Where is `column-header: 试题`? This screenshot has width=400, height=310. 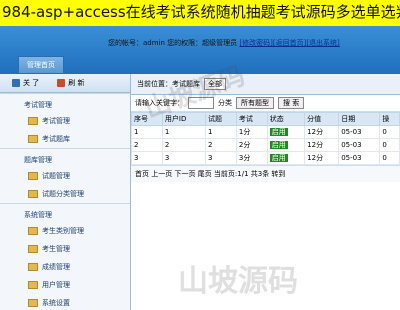 column-header: 试题 is located at coordinates (220, 119).